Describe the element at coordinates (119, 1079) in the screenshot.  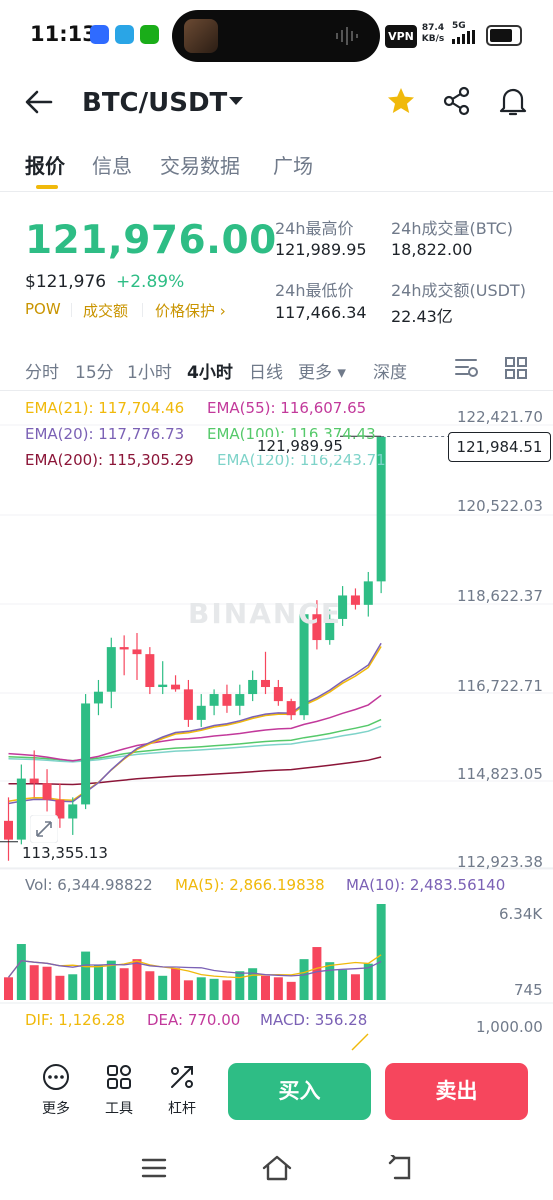
I see `grid-tools-icon` at that location.